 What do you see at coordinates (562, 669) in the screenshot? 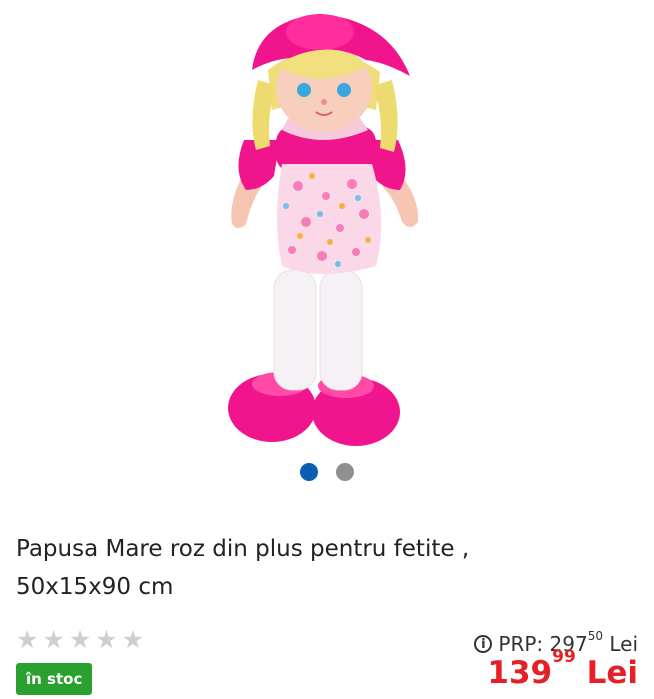
I see `current-price: 13999 Lei` at bounding box center [562, 669].